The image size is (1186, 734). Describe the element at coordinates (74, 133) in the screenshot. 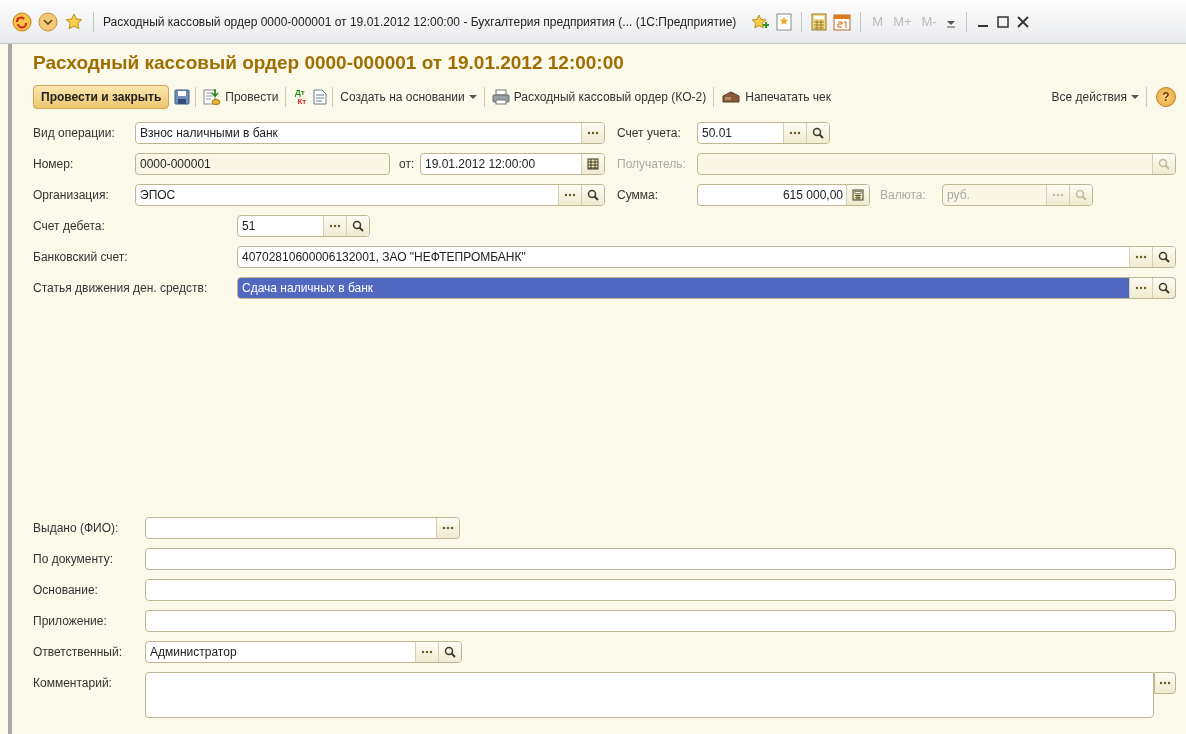

I see `field-label: Вид операции:` at that location.